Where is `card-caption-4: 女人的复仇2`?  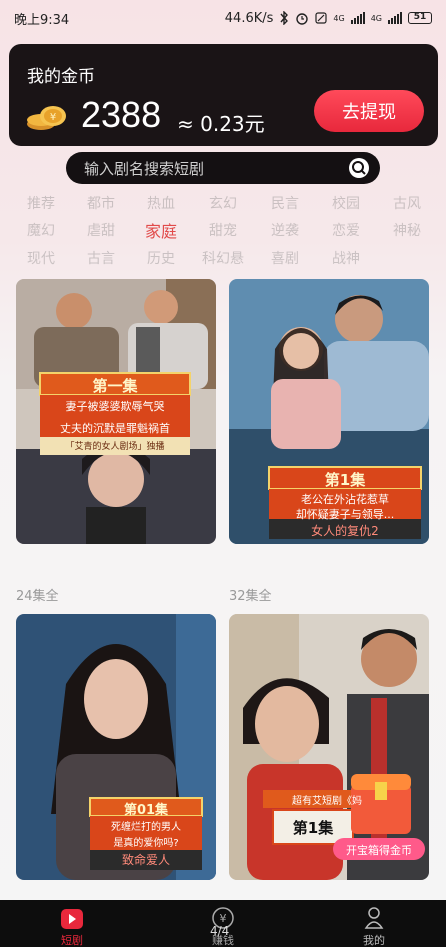
card-caption-4: 女人的复仇2 is located at coordinates (345, 531).